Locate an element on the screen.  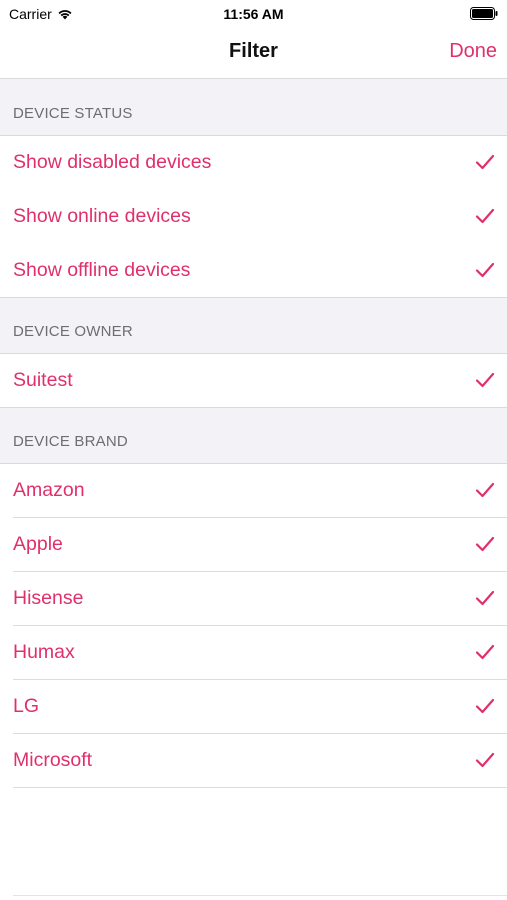
row-label: Show online devices is located at coordinates (102, 216).